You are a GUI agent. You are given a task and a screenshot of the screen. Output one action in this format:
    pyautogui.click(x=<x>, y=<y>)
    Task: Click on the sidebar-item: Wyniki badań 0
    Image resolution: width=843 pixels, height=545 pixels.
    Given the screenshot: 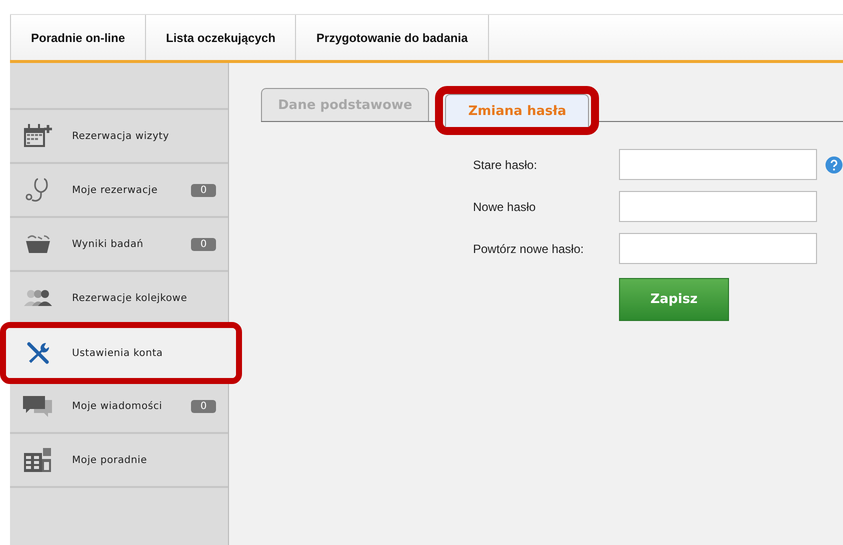 What is the action you would take?
    pyautogui.click(x=119, y=244)
    